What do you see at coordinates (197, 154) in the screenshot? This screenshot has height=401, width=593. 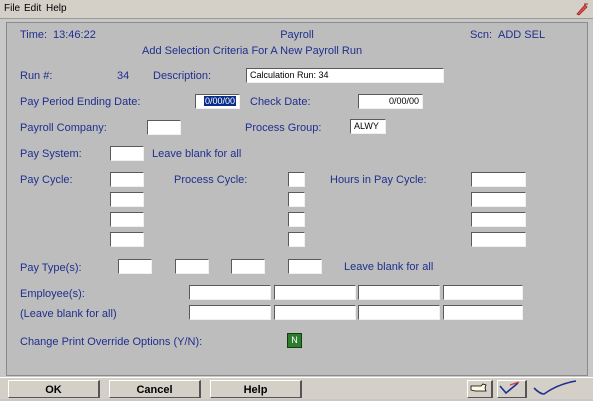 I see `pay-system-hint: Leave blank for all` at bounding box center [197, 154].